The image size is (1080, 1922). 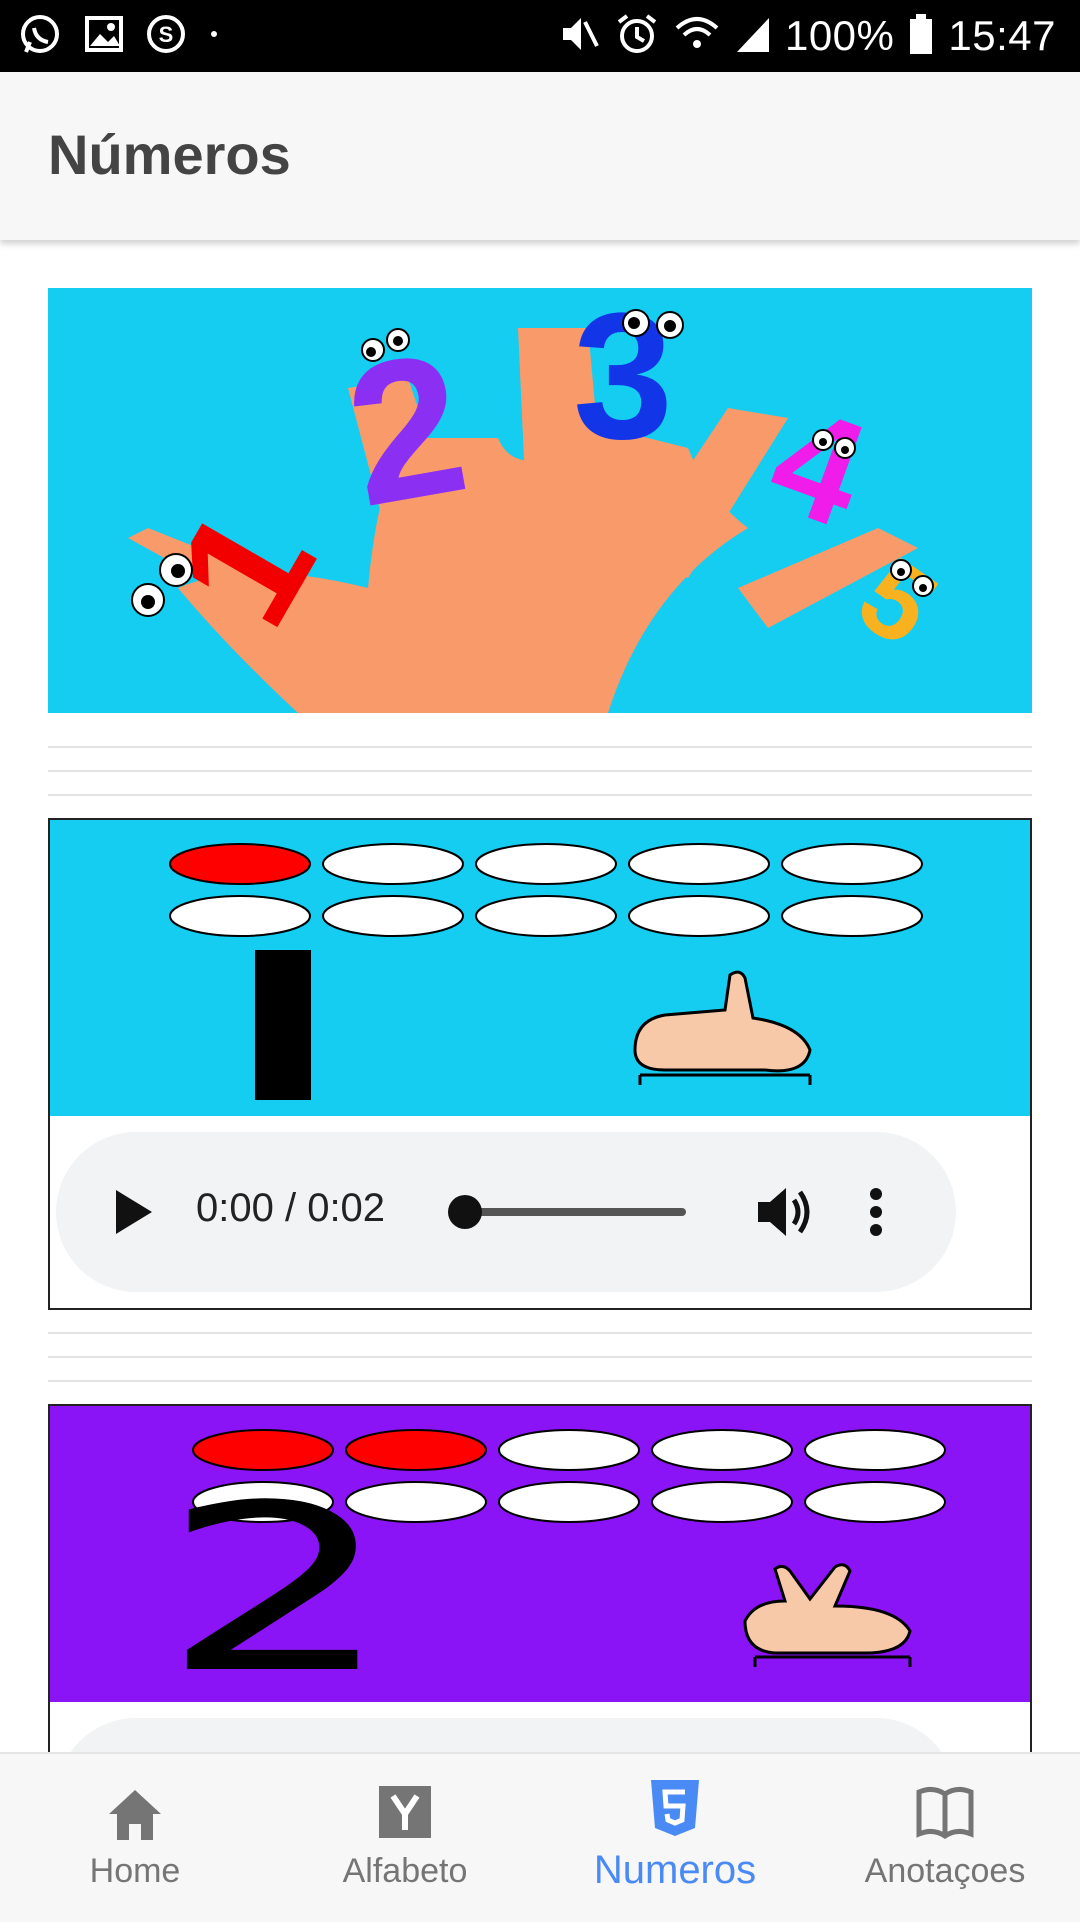 I want to click on audio-time: 0:00 / 0:02, so click(x=291, y=1208).